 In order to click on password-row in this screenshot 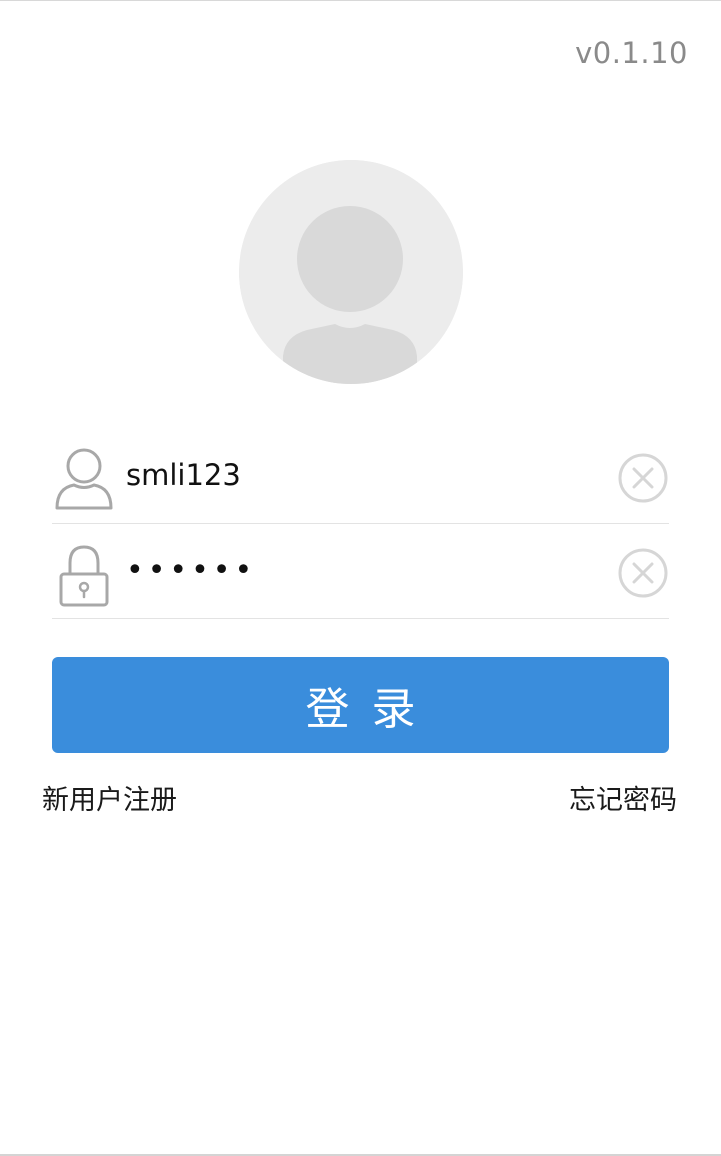, I will do `click(360, 571)`.